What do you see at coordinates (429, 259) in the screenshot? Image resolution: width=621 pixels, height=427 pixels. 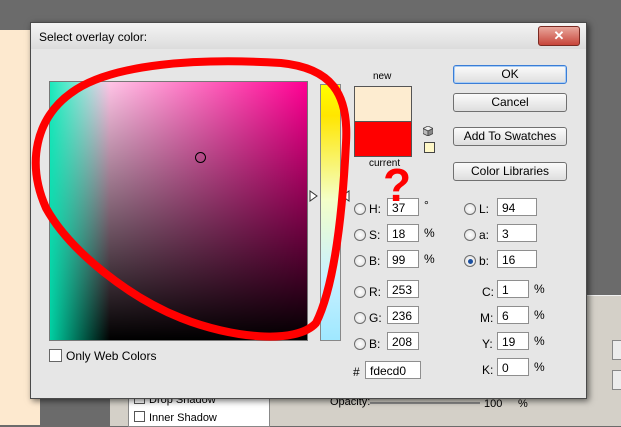 I see `b-unit: %` at bounding box center [429, 259].